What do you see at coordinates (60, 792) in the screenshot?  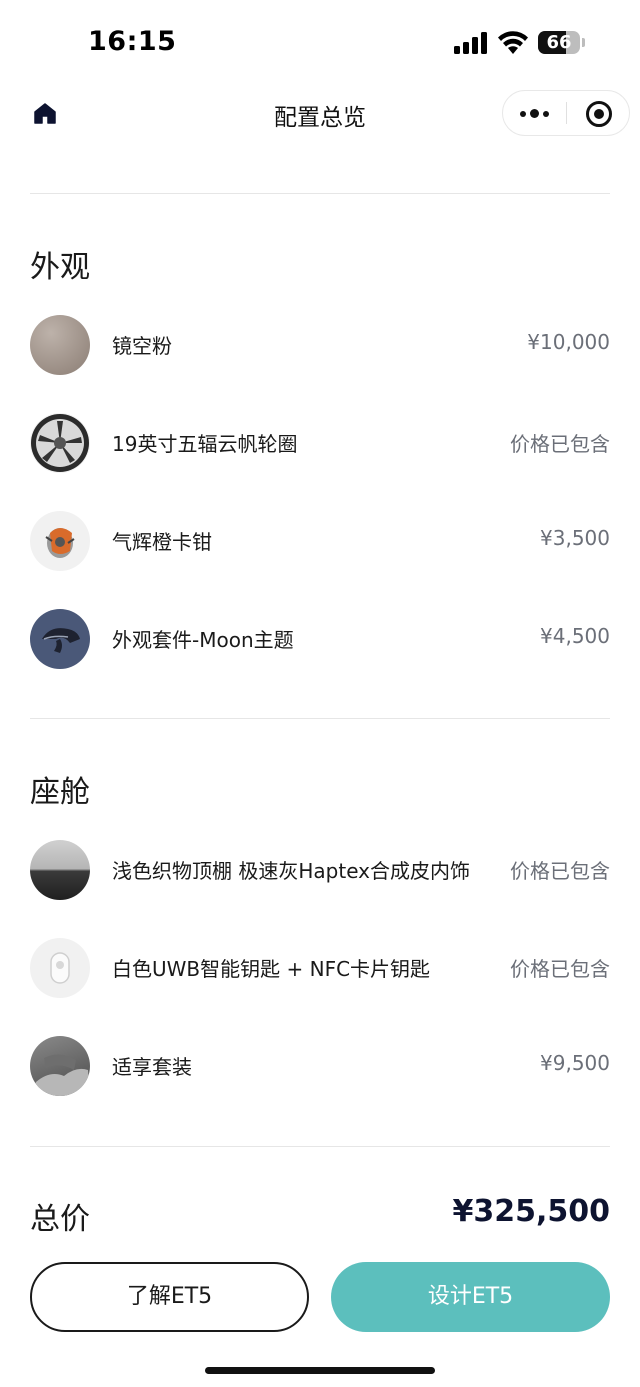 I see `section-title-cabin: 座舱` at bounding box center [60, 792].